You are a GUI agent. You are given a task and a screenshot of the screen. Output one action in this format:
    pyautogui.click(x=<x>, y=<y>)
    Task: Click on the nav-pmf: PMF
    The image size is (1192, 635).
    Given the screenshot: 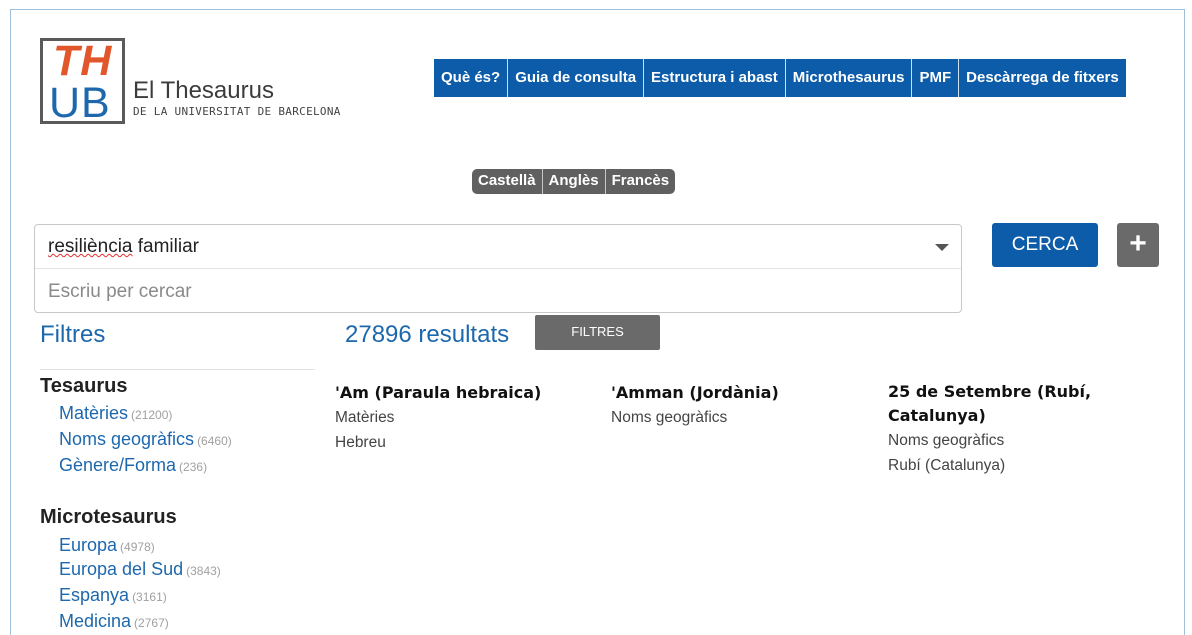 What is the action you would take?
    pyautogui.click(x=936, y=78)
    